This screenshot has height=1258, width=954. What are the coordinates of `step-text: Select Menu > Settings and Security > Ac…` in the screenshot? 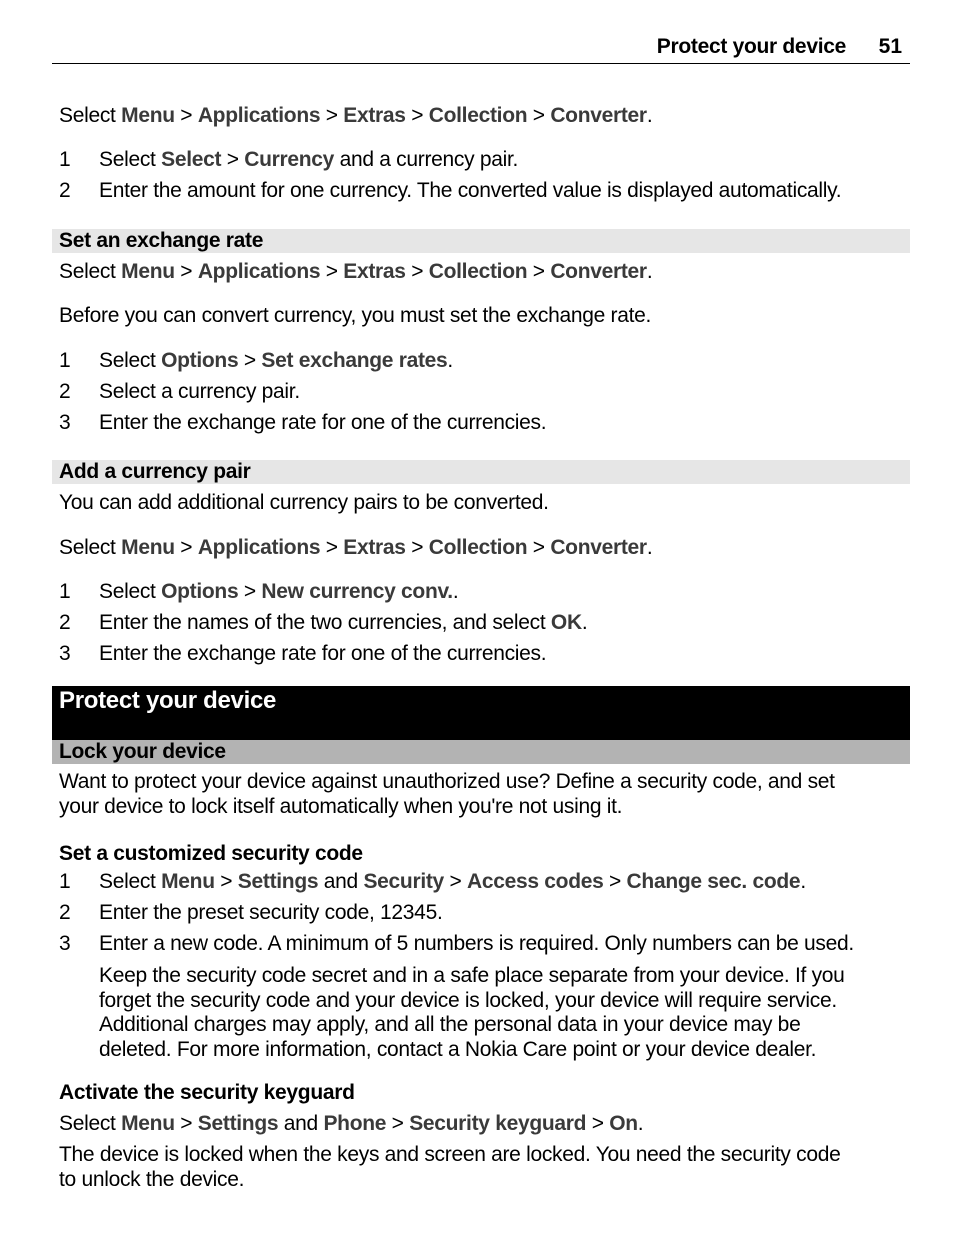 It's located at (452, 881).